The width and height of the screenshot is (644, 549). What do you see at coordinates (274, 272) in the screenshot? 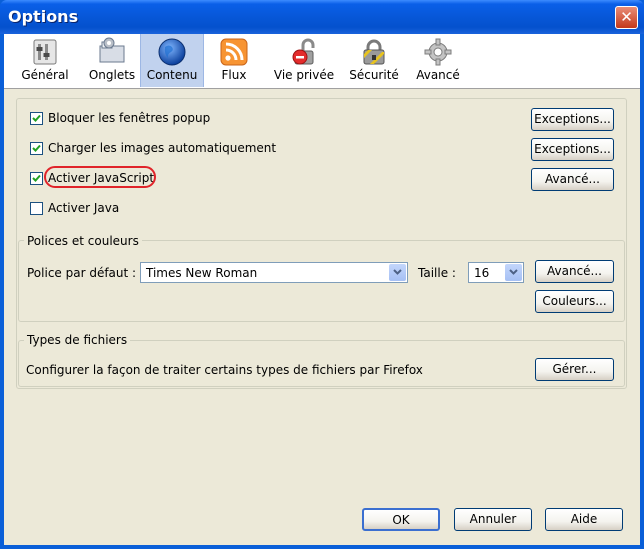
I see `default-font-select: Times New Roman` at bounding box center [274, 272].